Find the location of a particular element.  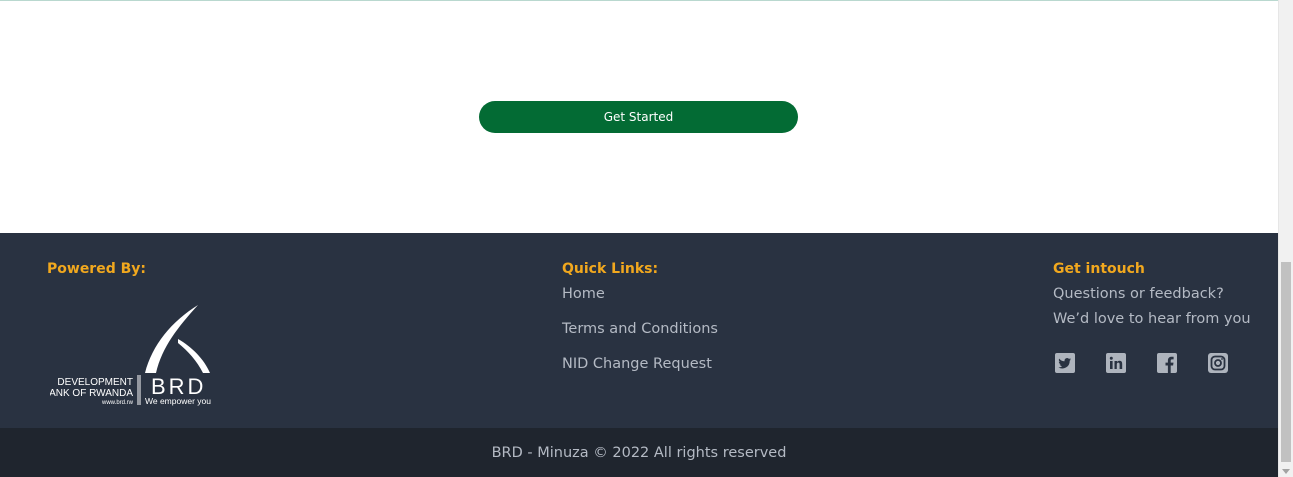

copyright-text: BRD - Minuza © 2022 All rights reserved is located at coordinates (639, 452).